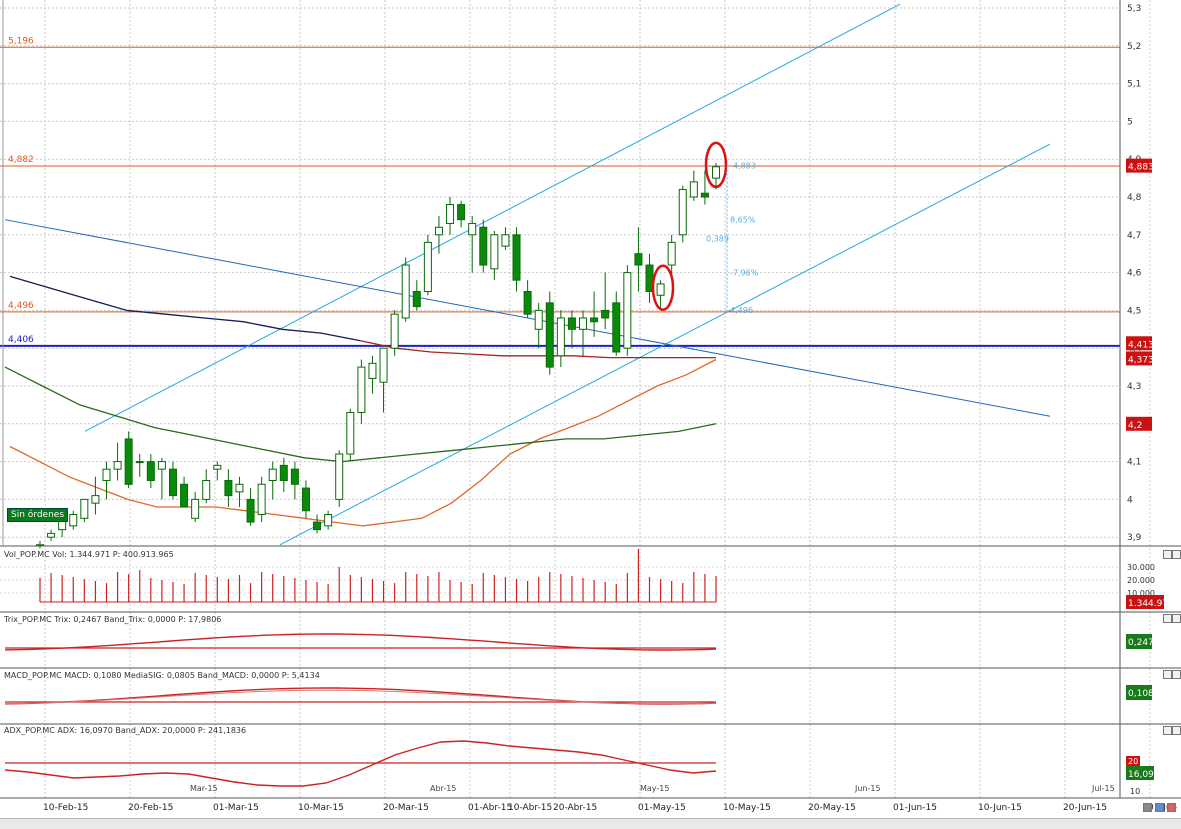 This screenshot has height=829, width=1181. Describe the element at coordinates (915, 808) in the screenshot. I see `x-tick-label: 01-Jun-15` at that location.